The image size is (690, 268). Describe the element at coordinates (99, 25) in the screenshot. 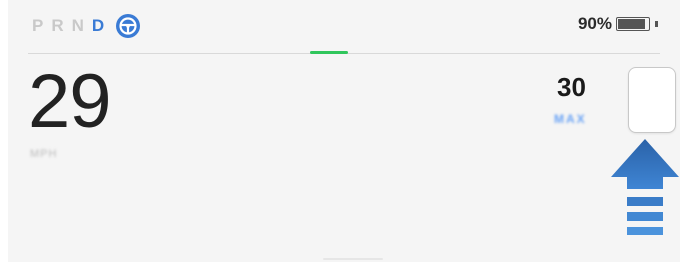

I see `gear-d: D` at that location.